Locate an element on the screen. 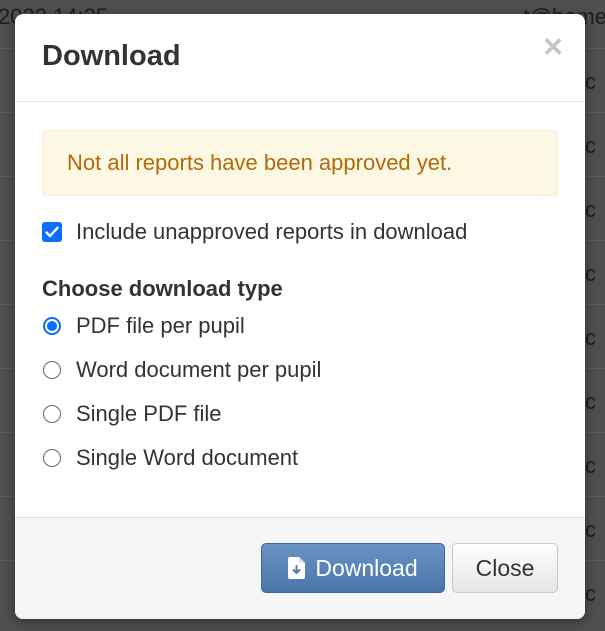 This screenshot has width=605, height=631. radio-label: PDF file per pupil is located at coordinates (160, 325).